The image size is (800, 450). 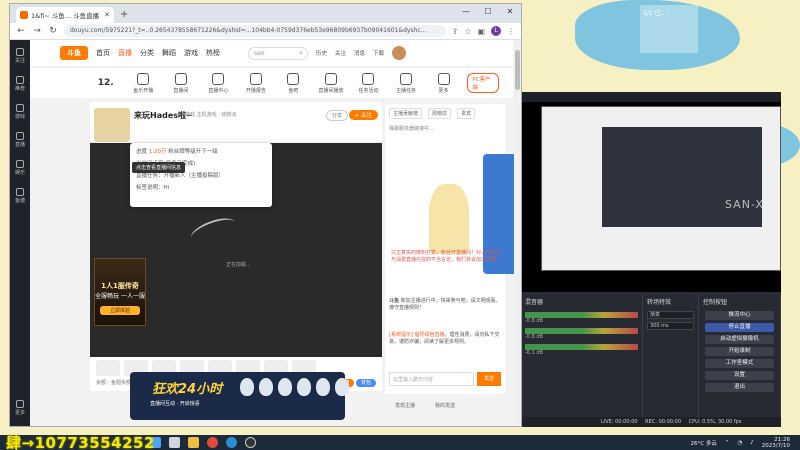 I want to click on nav-home: 首页, so click(x=103, y=53).